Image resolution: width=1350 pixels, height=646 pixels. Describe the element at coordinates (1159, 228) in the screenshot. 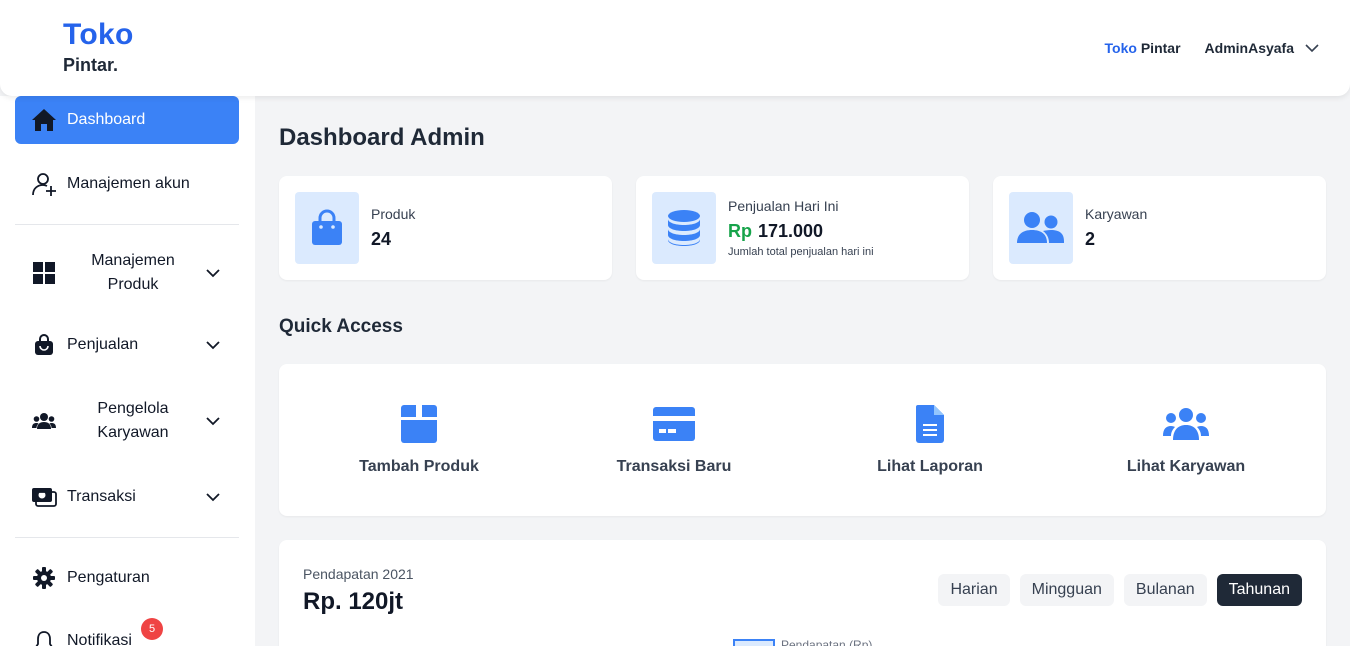

I see `stat-card-karyawan: Karyawan 2` at that location.